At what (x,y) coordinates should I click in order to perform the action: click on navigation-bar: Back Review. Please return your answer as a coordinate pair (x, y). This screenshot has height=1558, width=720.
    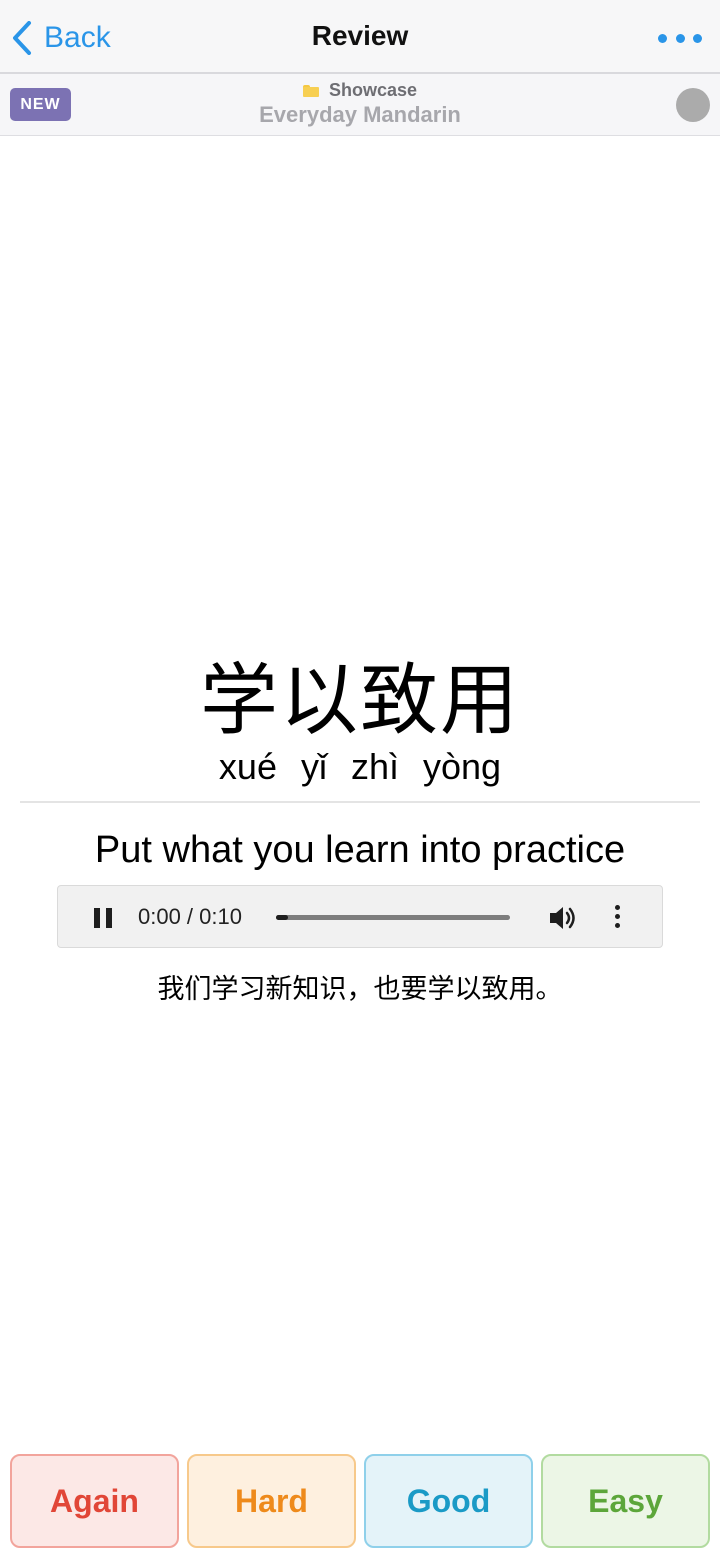
    Looking at the image, I should click on (360, 37).